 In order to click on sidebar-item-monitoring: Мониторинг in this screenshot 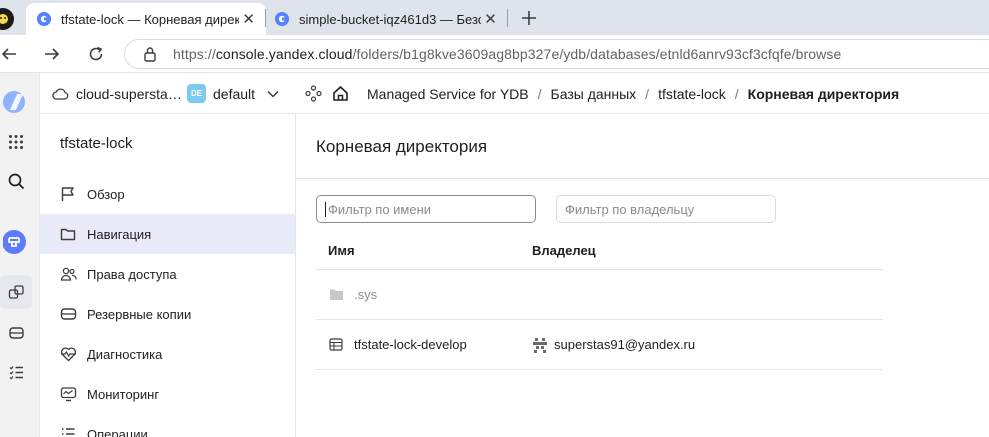, I will do `click(167, 394)`.